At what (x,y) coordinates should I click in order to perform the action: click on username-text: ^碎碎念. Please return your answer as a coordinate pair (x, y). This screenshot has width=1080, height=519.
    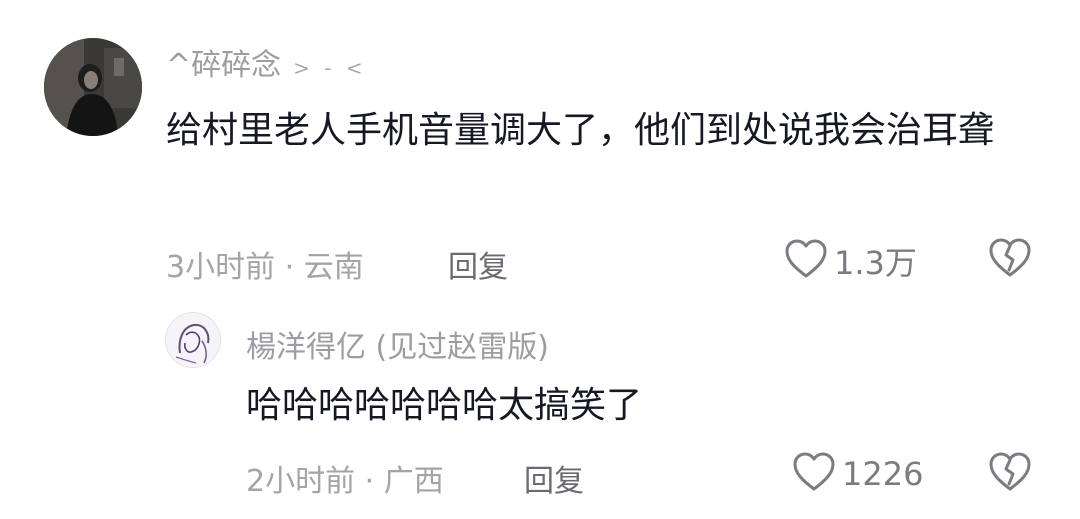
    Looking at the image, I should click on (224, 65).